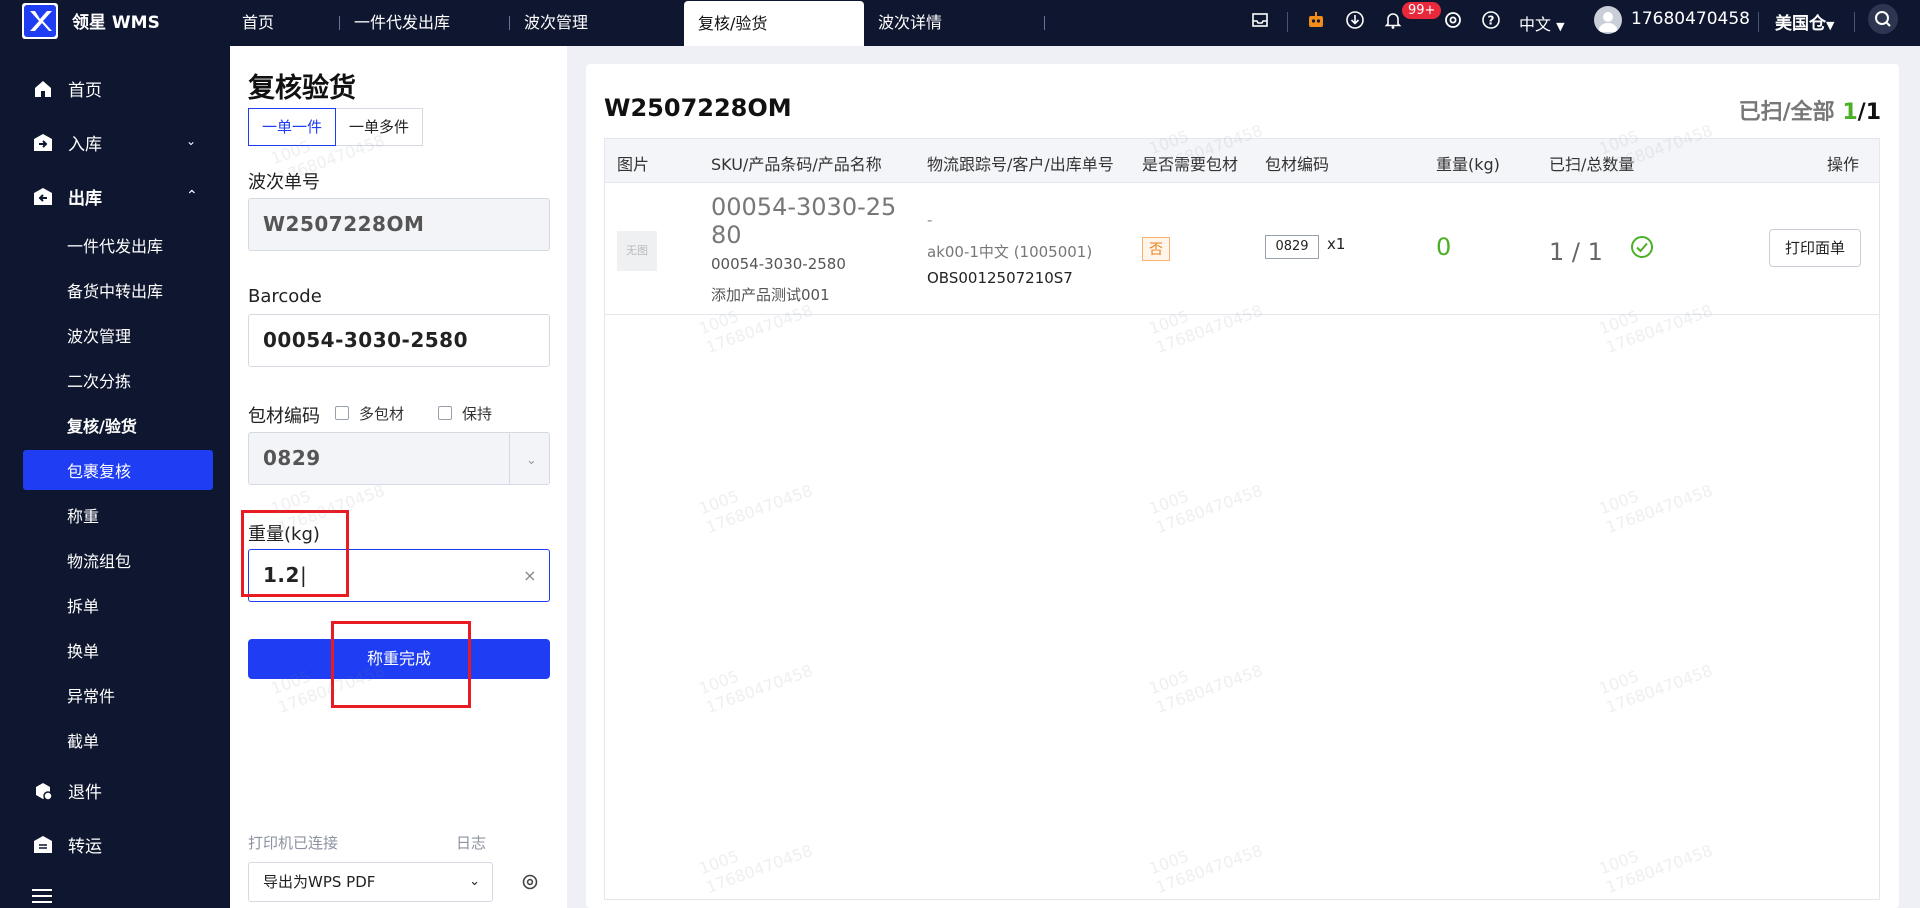 This screenshot has height=908, width=1920. Describe the element at coordinates (67, 196) in the screenshot. I see `sidebar-item-outbound: 出库` at that location.